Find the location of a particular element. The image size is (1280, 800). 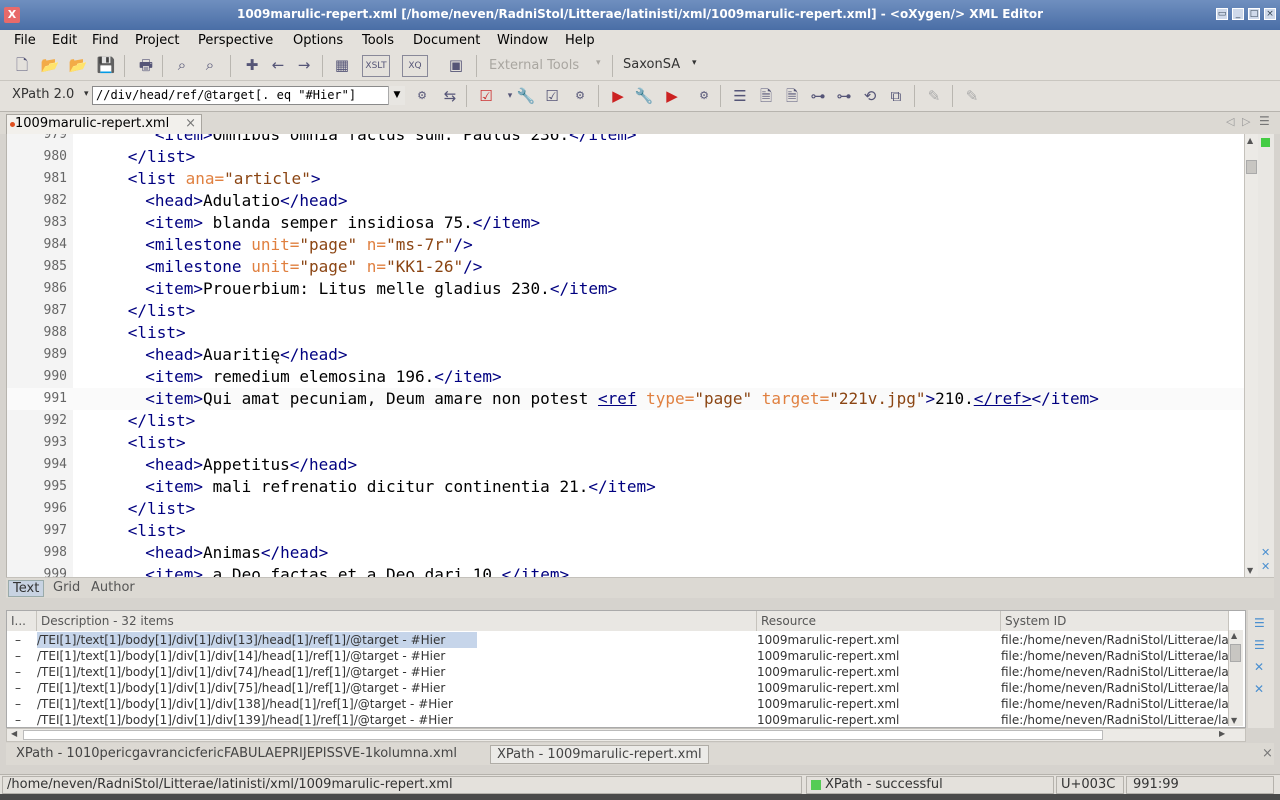

menu-help: Help is located at coordinates (580, 40).